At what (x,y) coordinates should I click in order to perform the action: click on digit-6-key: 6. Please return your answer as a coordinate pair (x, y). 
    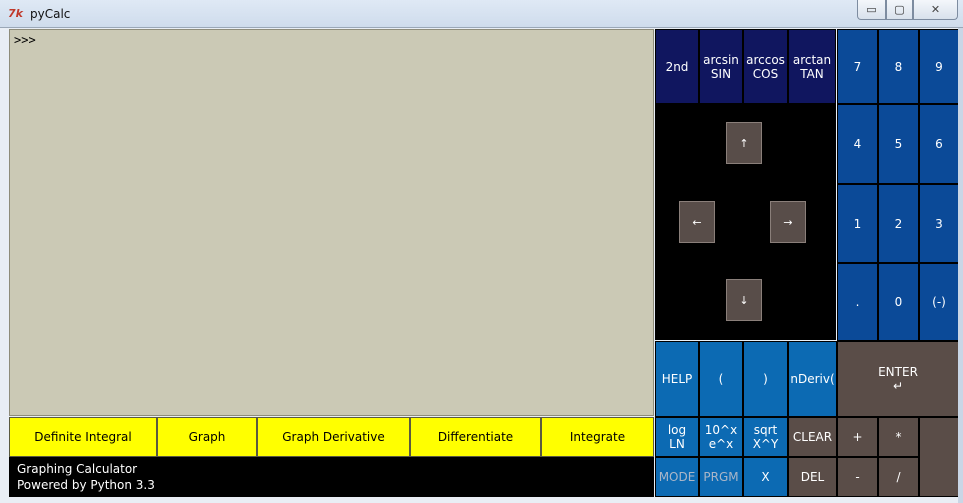
    Looking at the image, I should click on (939, 144).